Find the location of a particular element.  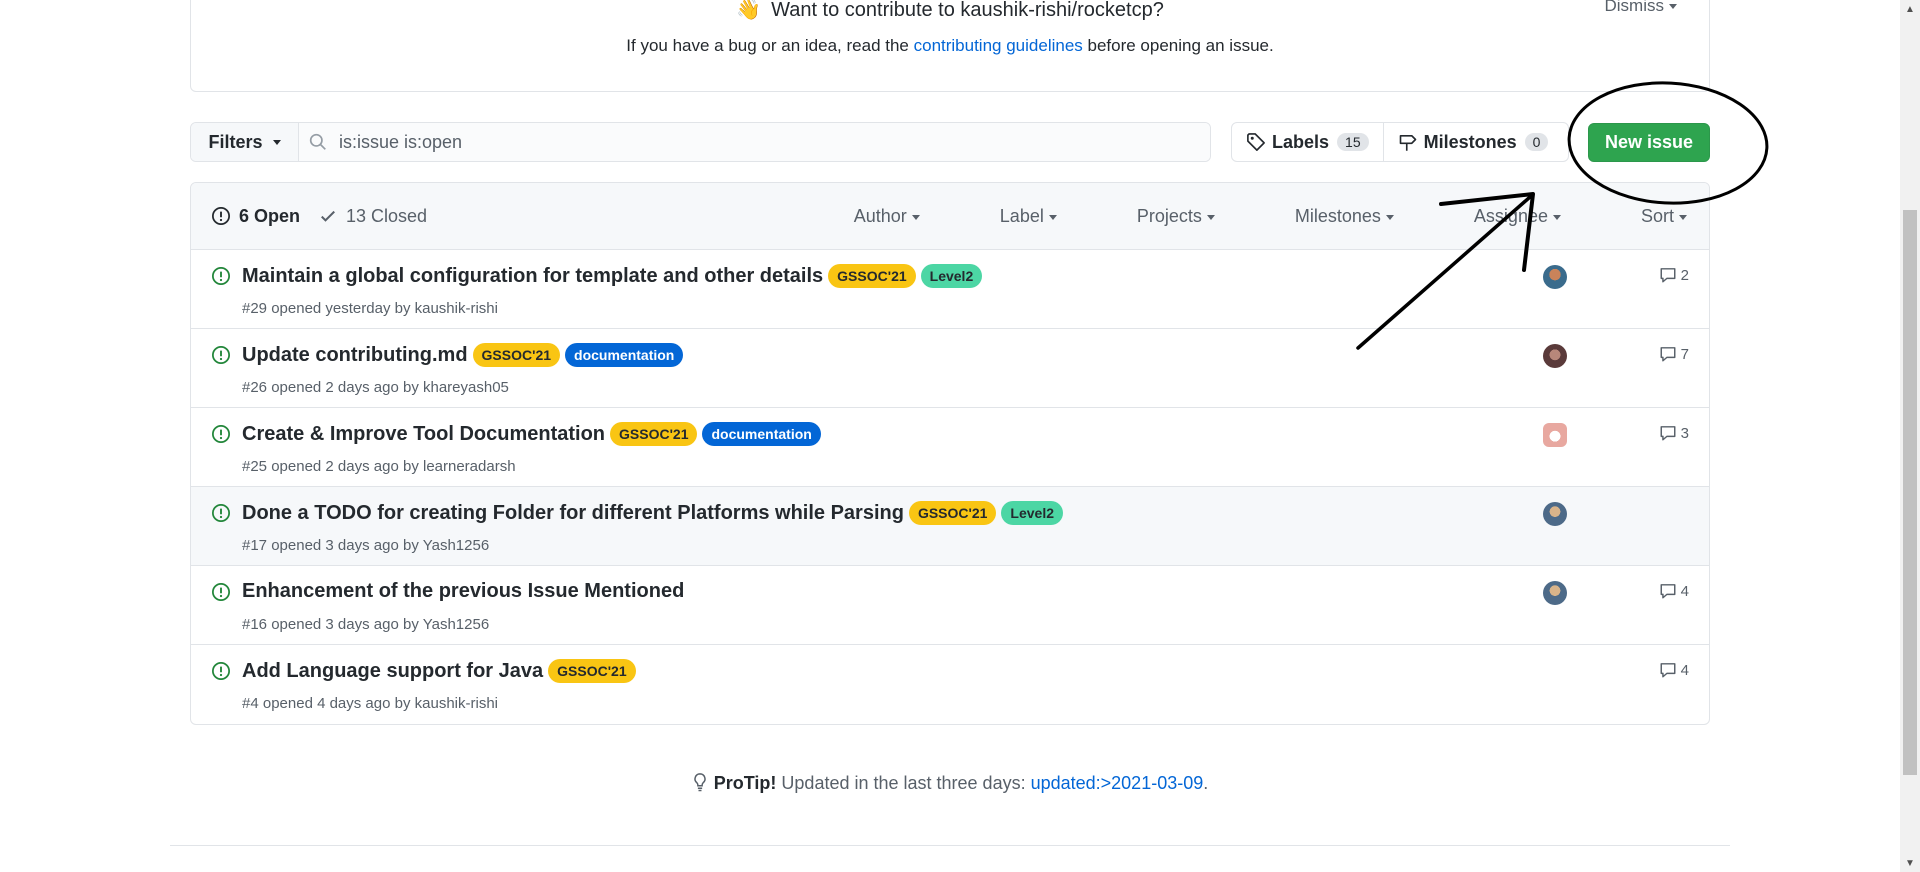

comments-link: 7 is located at coordinates (1674, 354).